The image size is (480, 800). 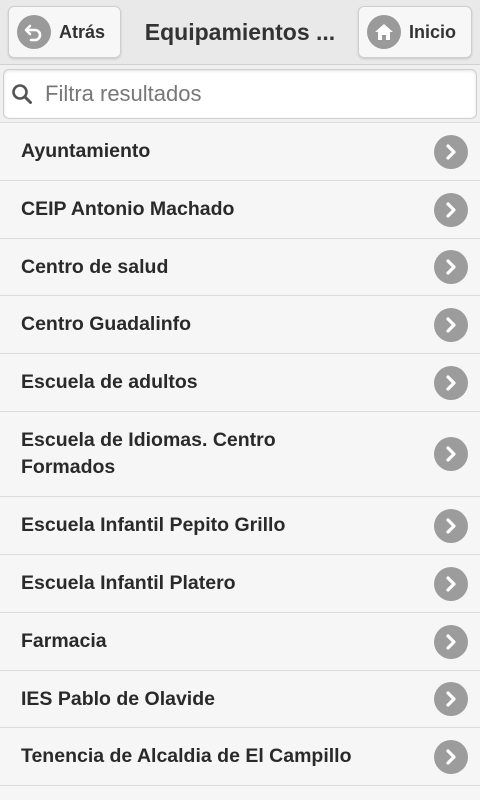 I want to click on search-icon, so click(x=22, y=94).